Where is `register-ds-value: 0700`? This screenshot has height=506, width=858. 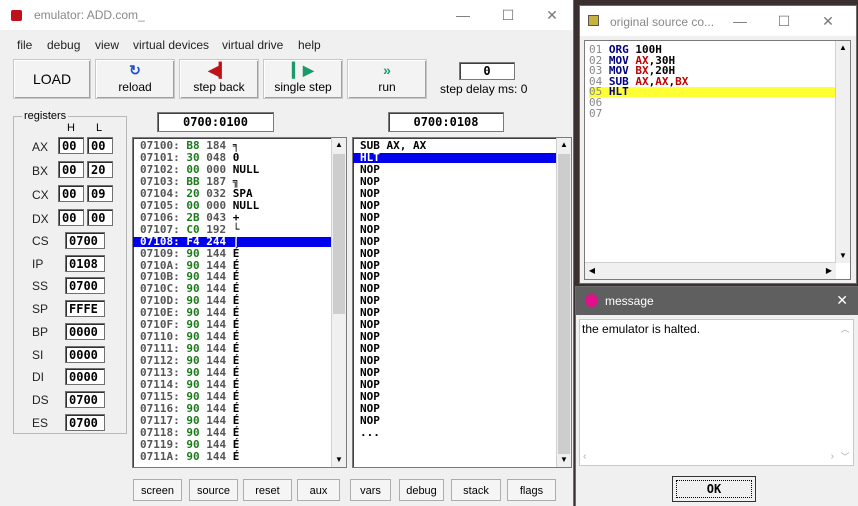
register-ds-value: 0700 is located at coordinates (85, 399).